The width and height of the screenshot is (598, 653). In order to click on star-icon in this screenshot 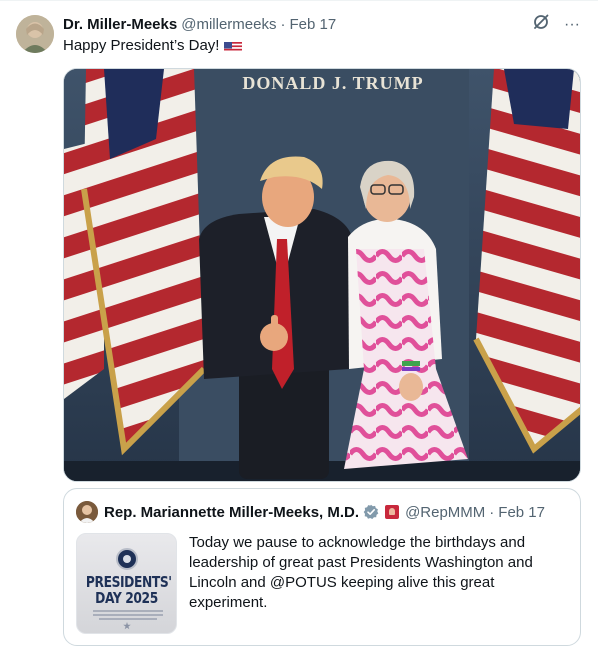, I will do `click(127, 626)`.